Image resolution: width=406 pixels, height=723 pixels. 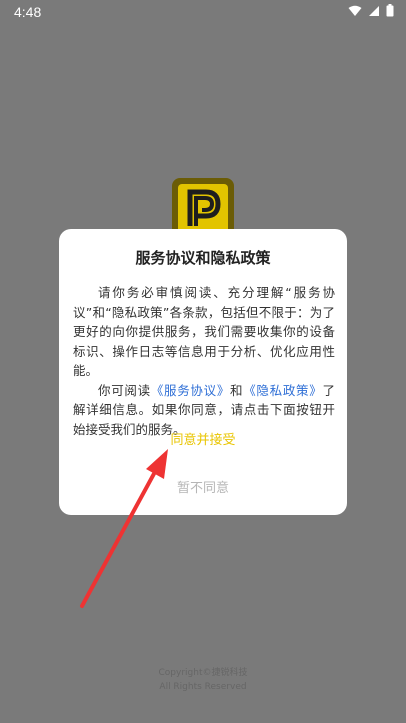 I want to click on rights-text: All Rights Reserved, so click(x=203, y=687).